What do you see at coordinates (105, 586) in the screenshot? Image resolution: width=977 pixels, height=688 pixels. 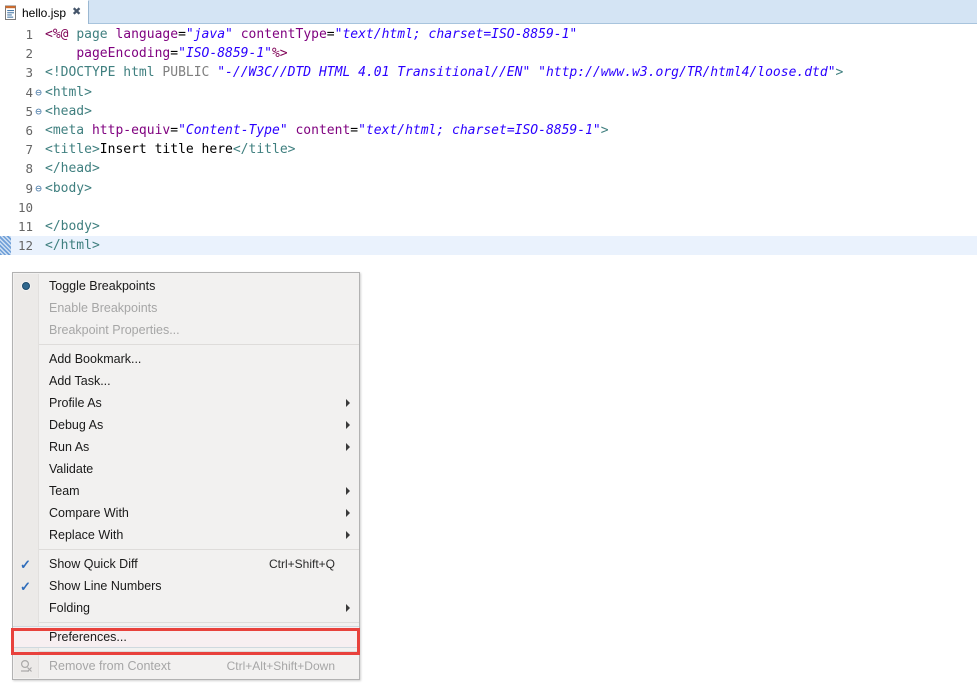 I see `menu-item-label: Show Line Numbers` at bounding box center [105, 586].